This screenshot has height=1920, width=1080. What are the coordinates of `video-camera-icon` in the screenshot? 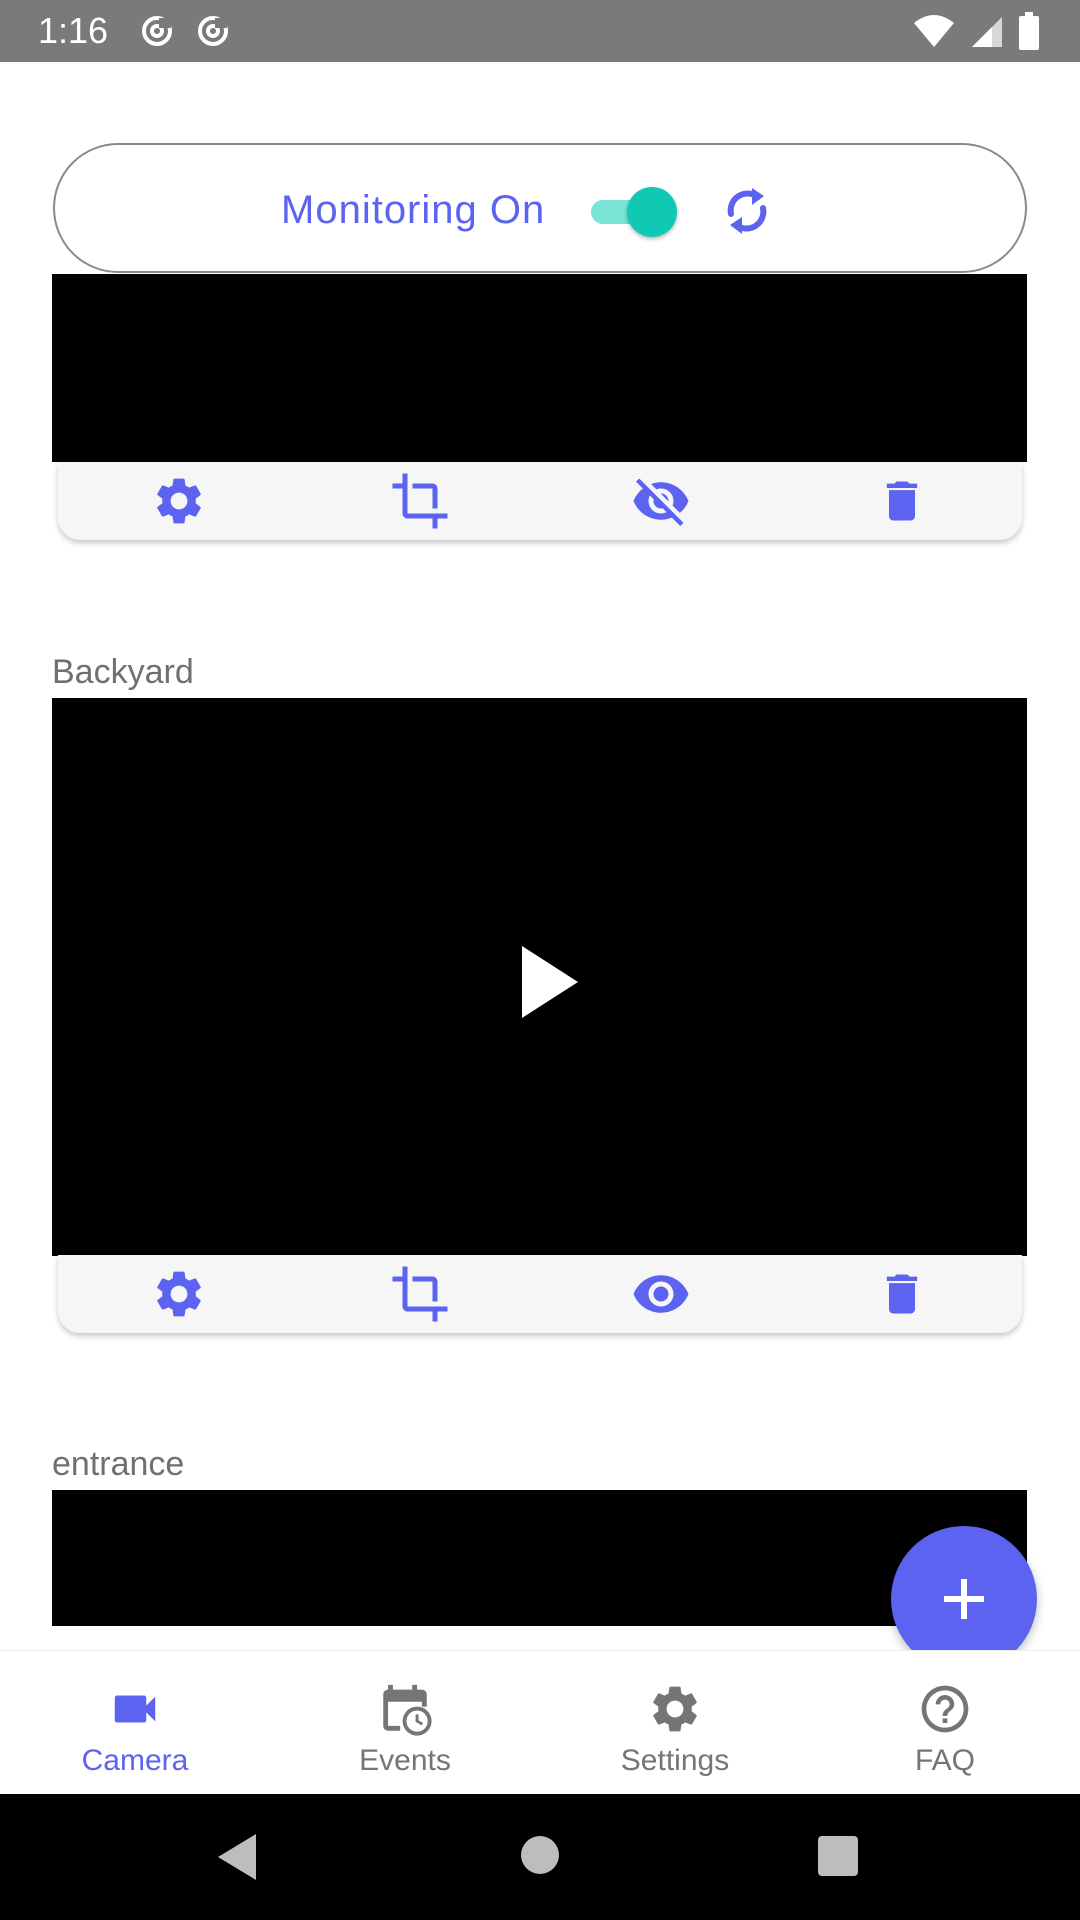 It's located at (135, 1709).